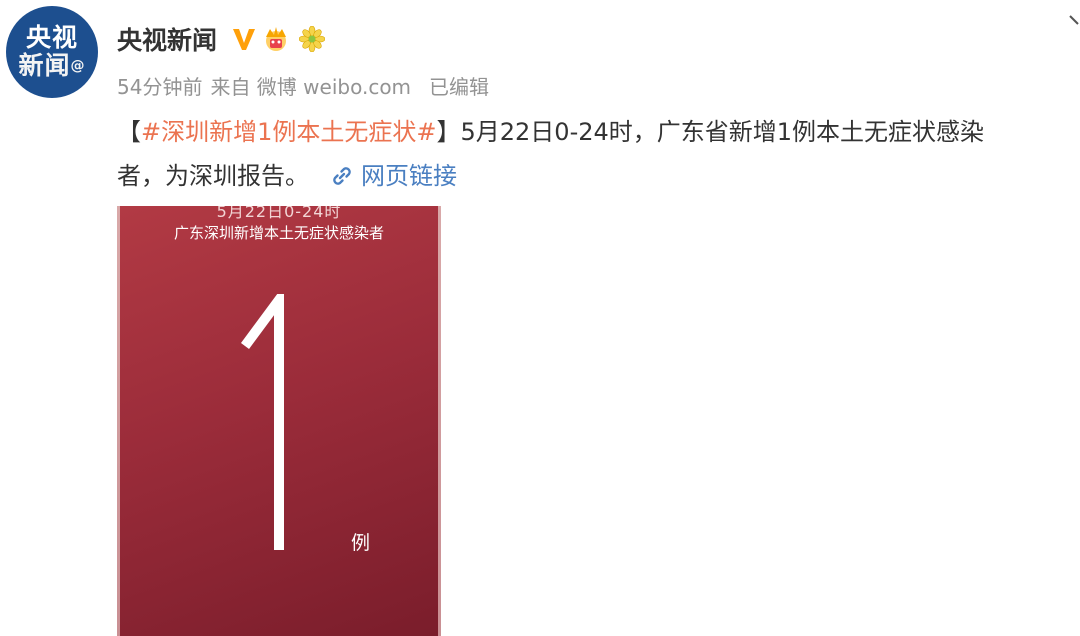 Image resolution: width=1080 pixels, height=636 pixels. What do you see at coordinates (167, 39) in the screenshot?
I see `user-name: 央视新闻` at bounding box center [167, 39].